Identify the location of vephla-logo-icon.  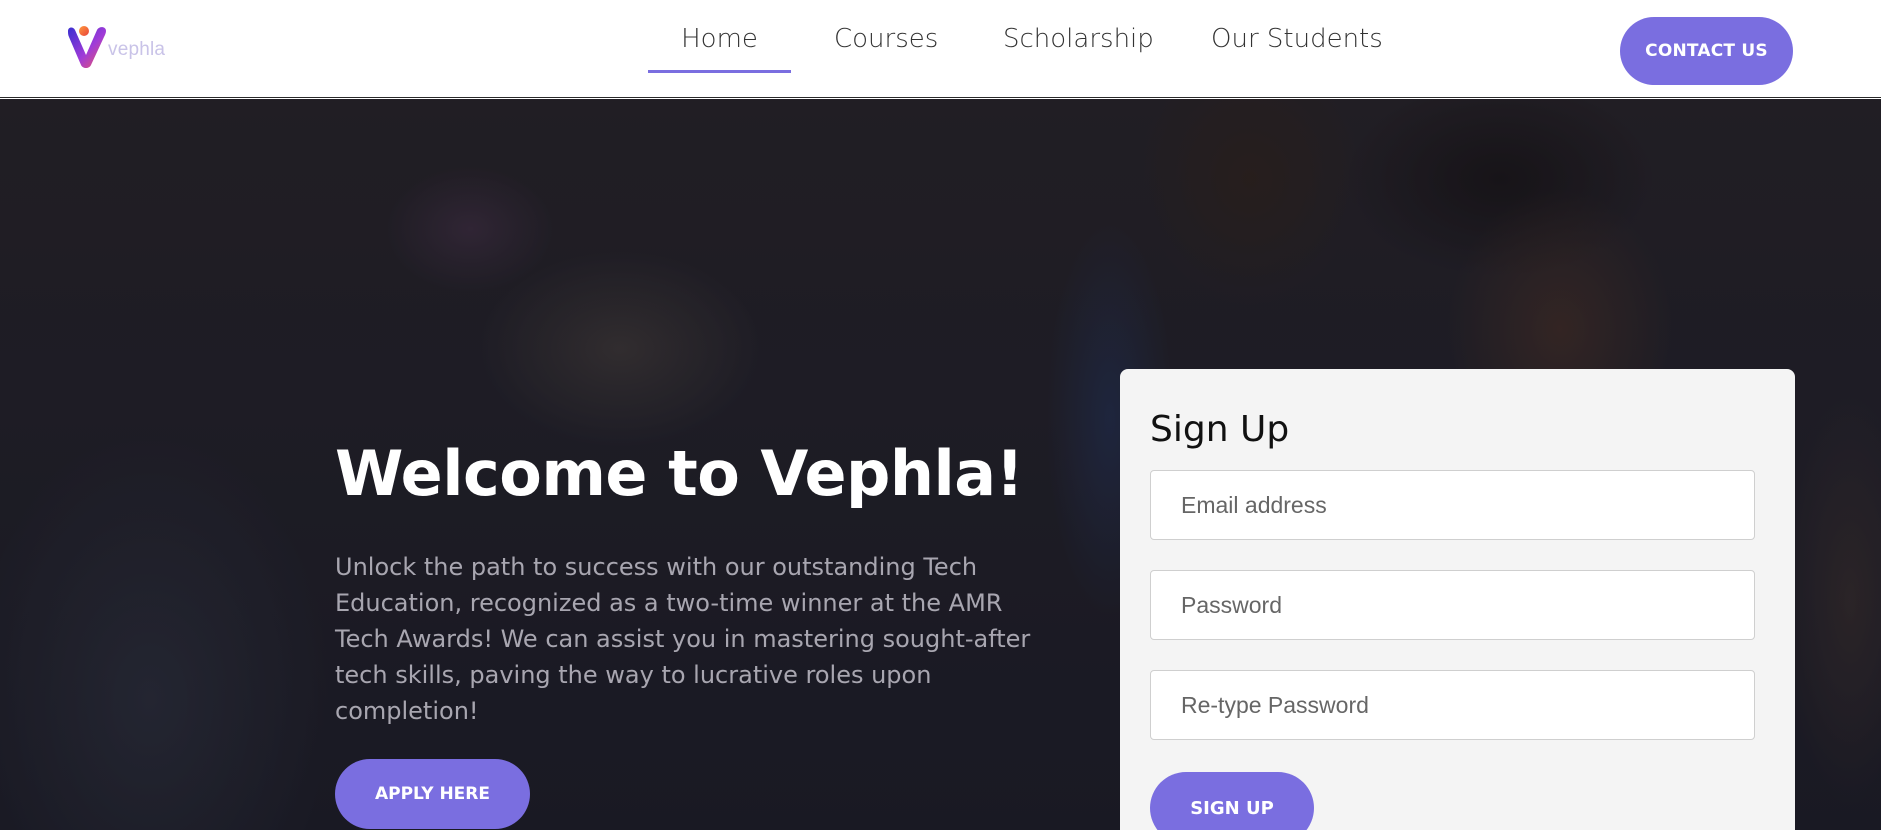
(87, 47).